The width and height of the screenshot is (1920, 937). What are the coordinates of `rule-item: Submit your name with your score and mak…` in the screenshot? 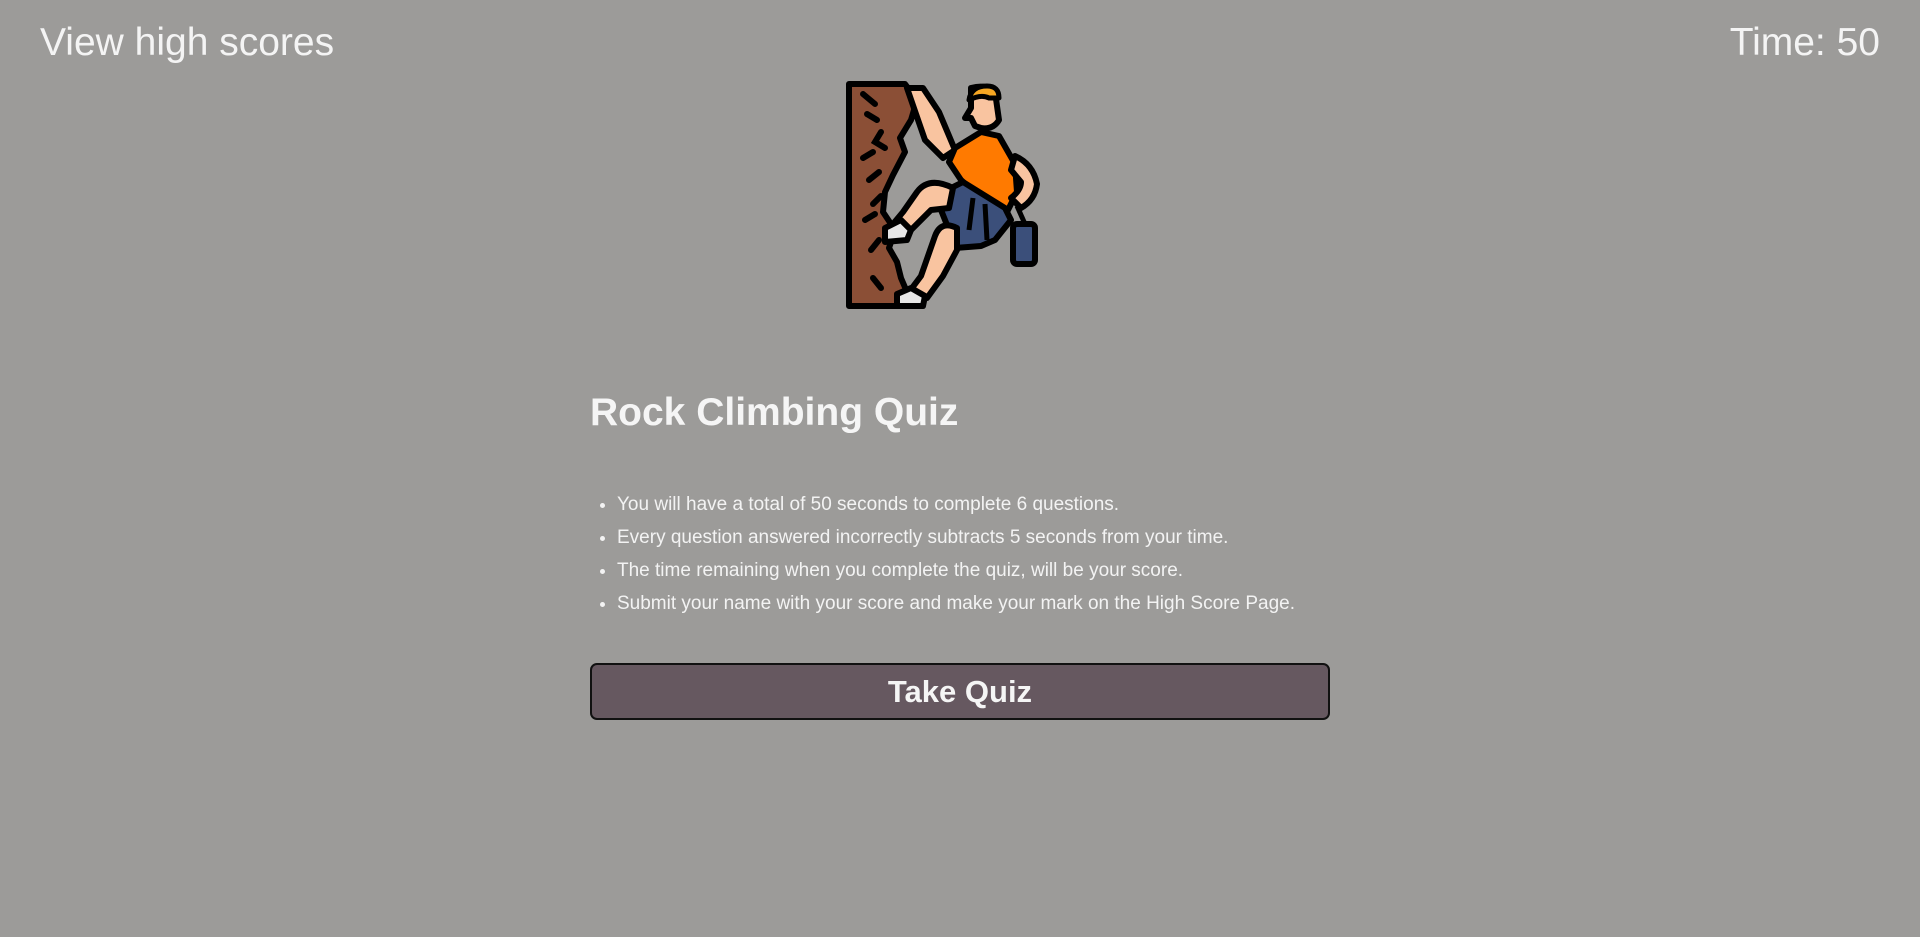 It's located at (973, 603).